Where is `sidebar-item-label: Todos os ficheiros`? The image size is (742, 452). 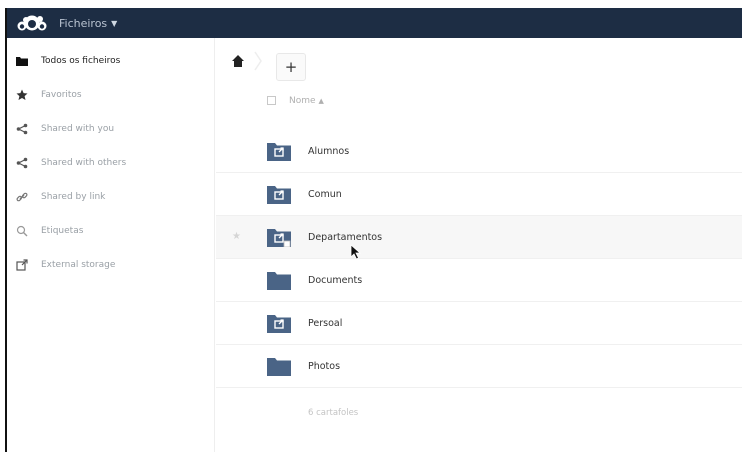 sidebar-item-label: Todos os ficheiros is located at coordinates (81, 61).